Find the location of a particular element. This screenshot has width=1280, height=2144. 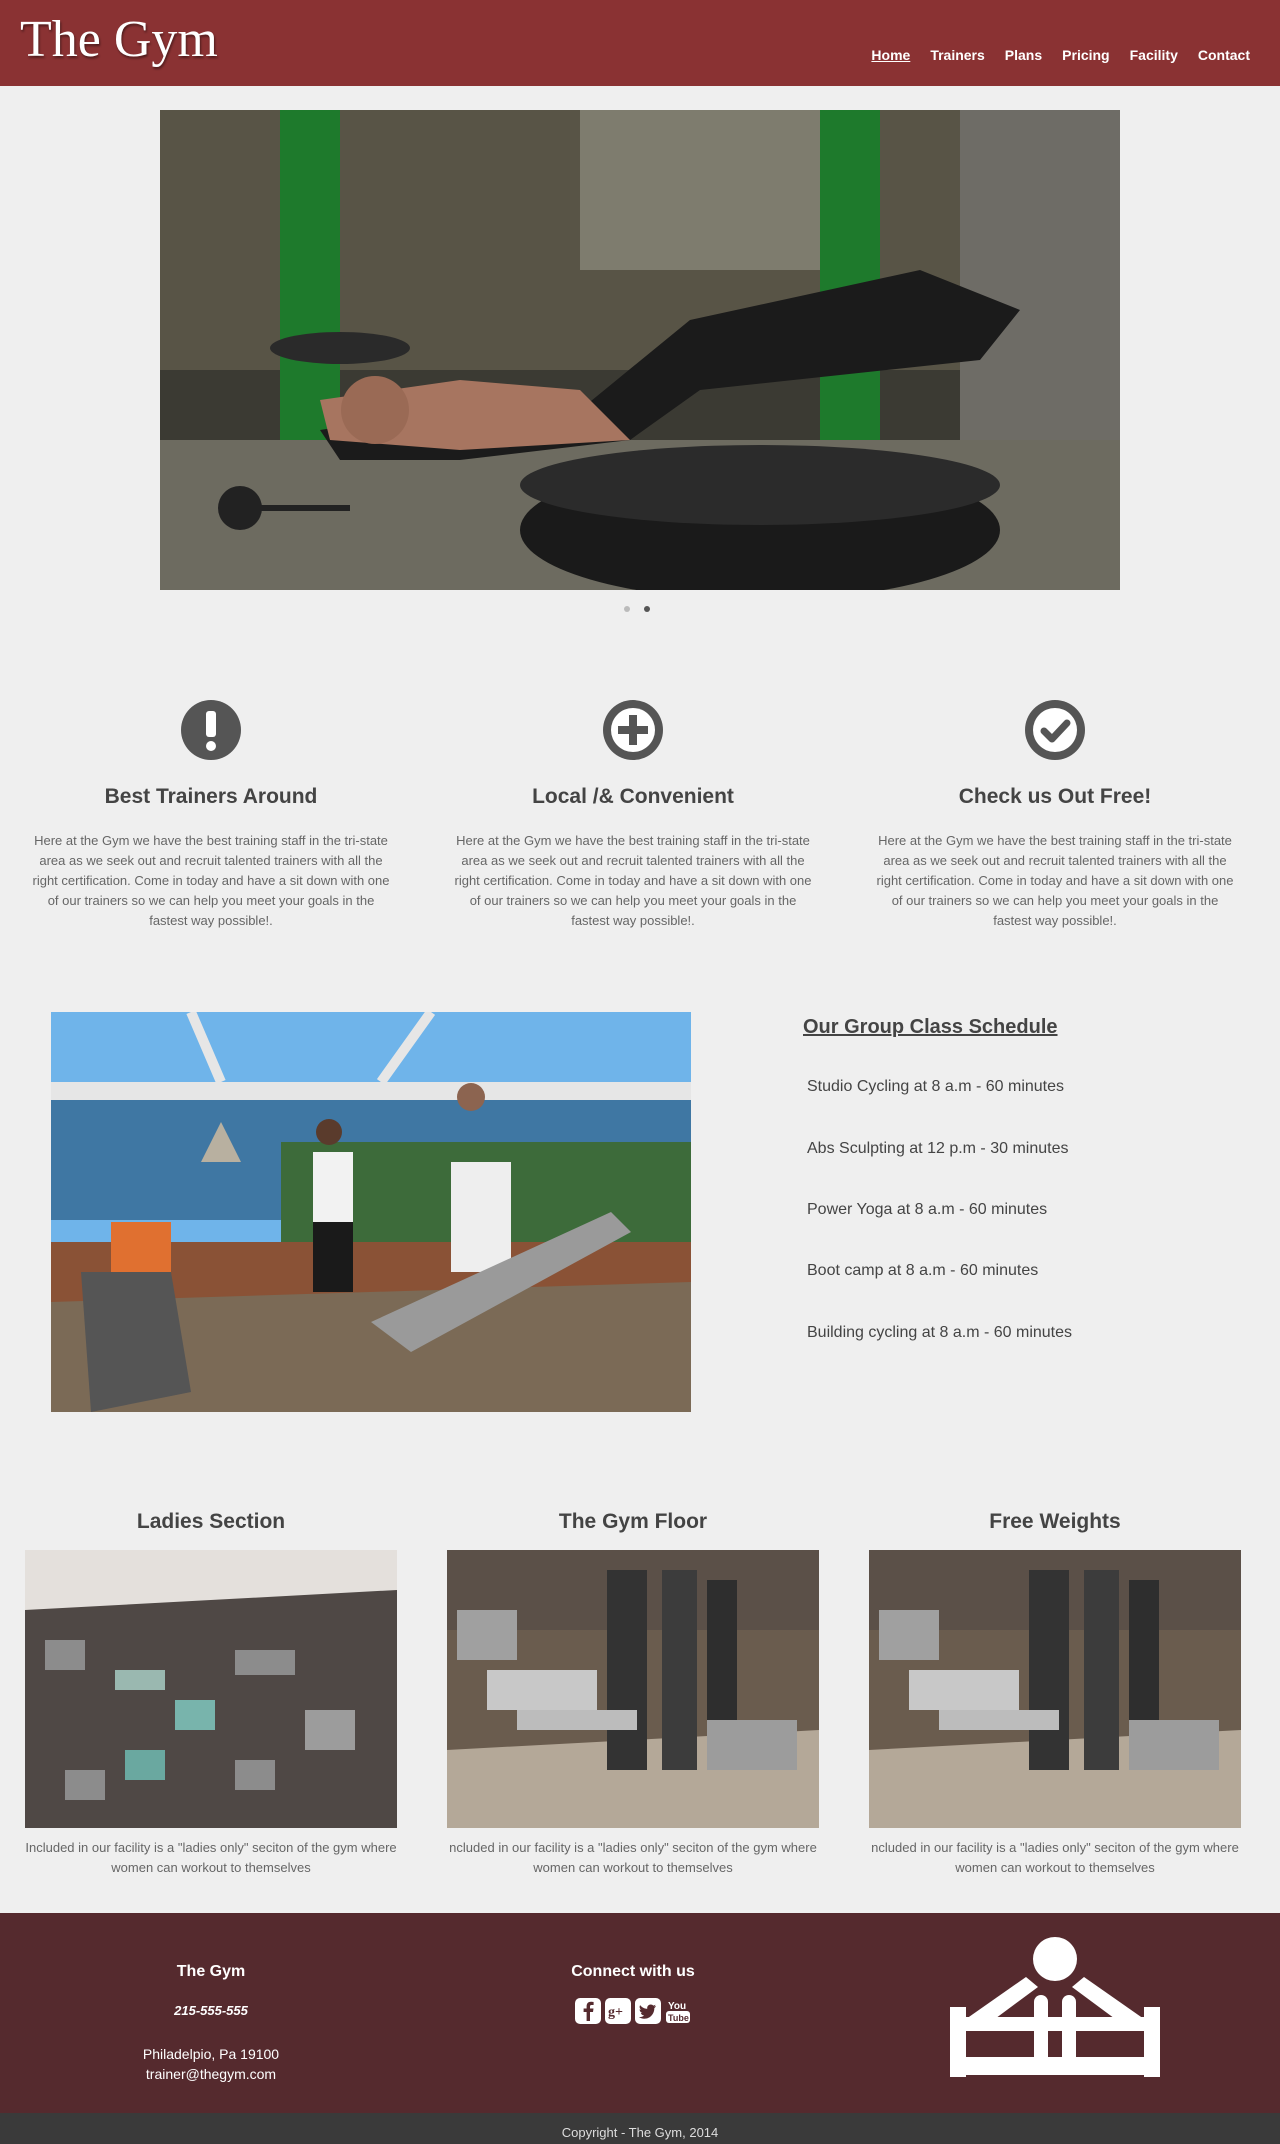

google-plus-icon: g+ is located at coordinates (618, 2011).